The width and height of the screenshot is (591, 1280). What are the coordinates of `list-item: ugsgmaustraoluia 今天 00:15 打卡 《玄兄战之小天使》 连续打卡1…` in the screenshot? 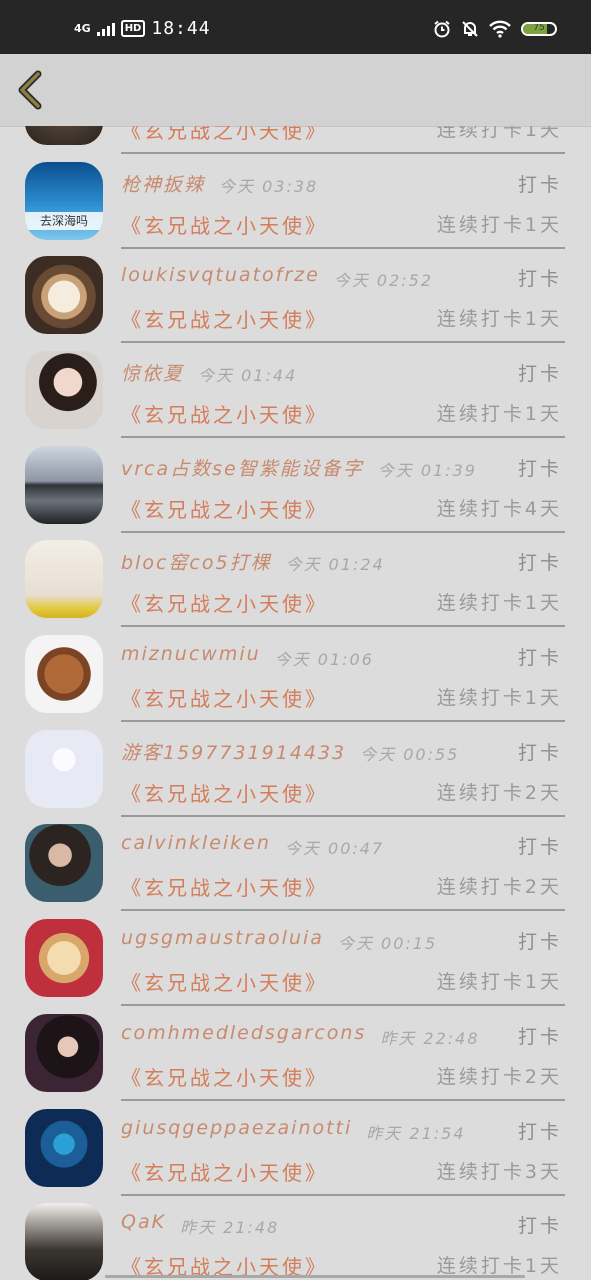 It's located at (295, 963).